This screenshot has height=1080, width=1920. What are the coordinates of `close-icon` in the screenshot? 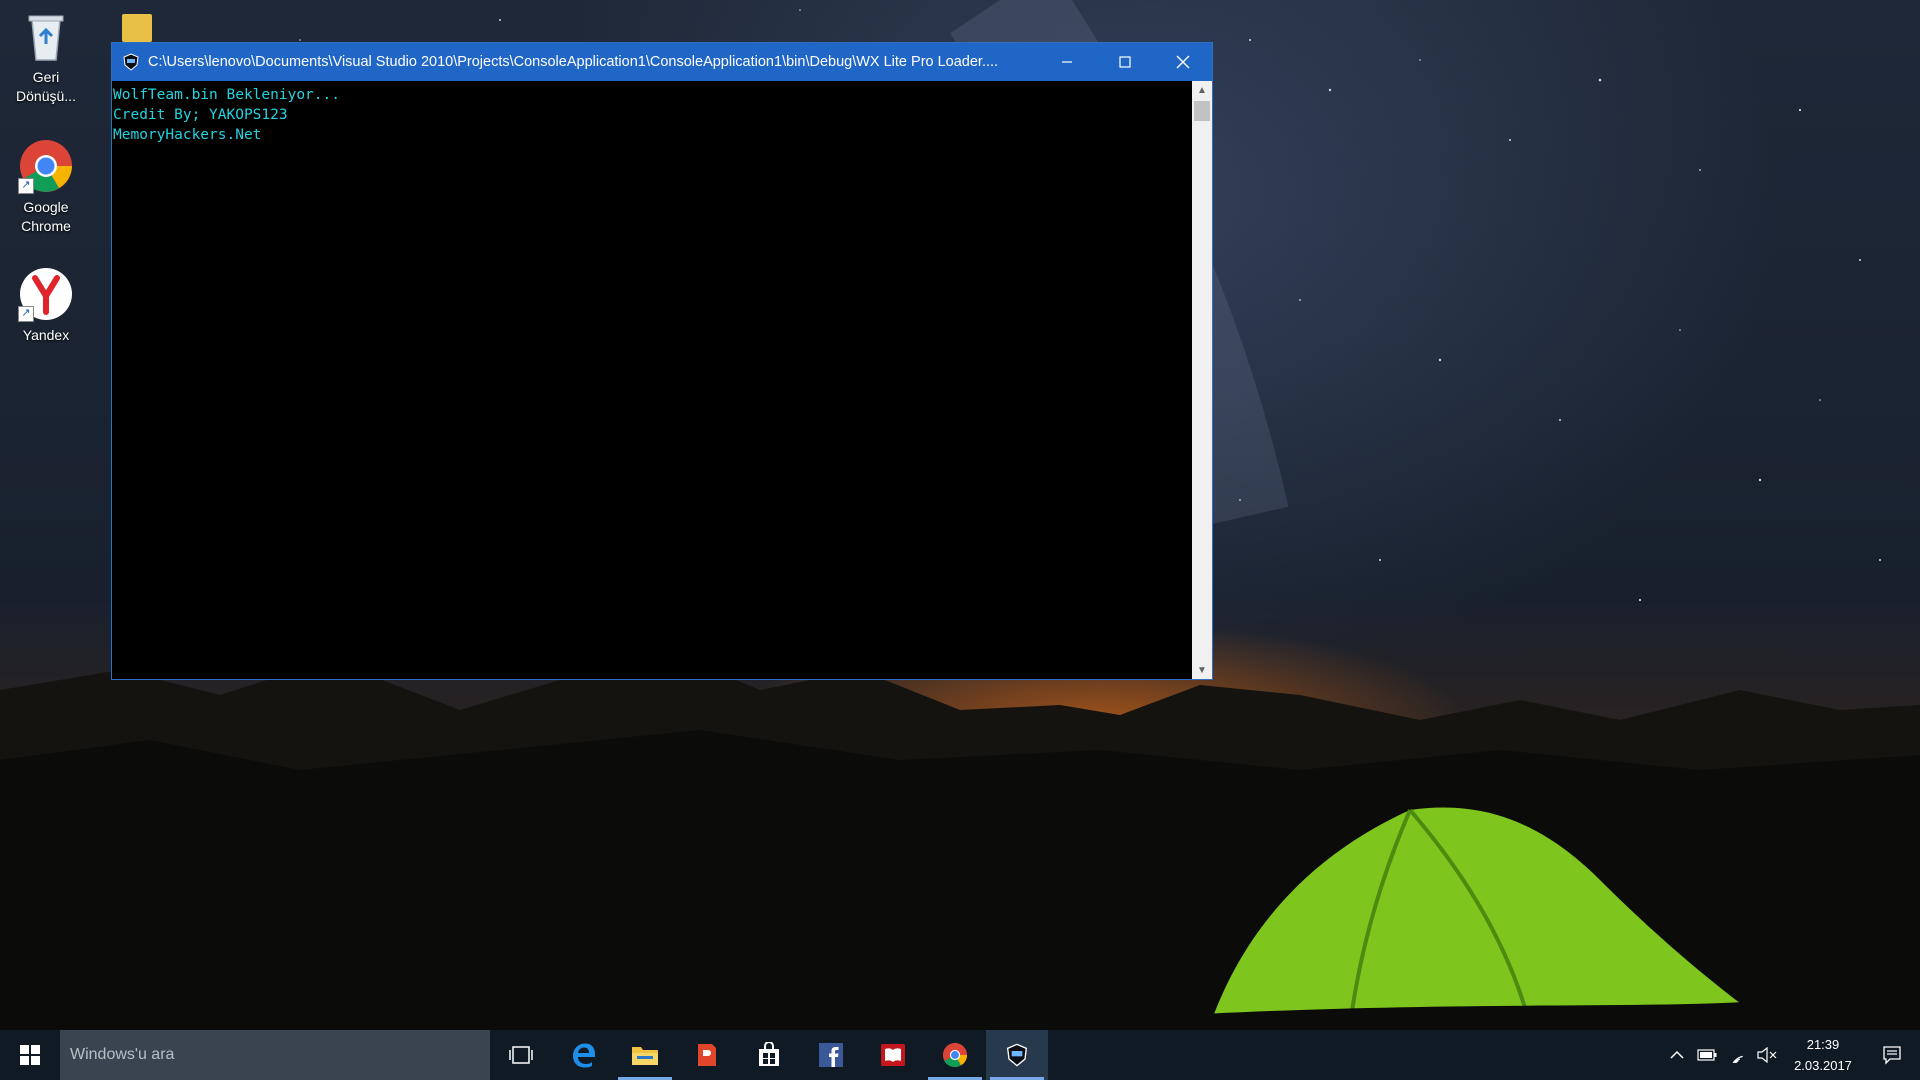 It's located at (1183, 62).